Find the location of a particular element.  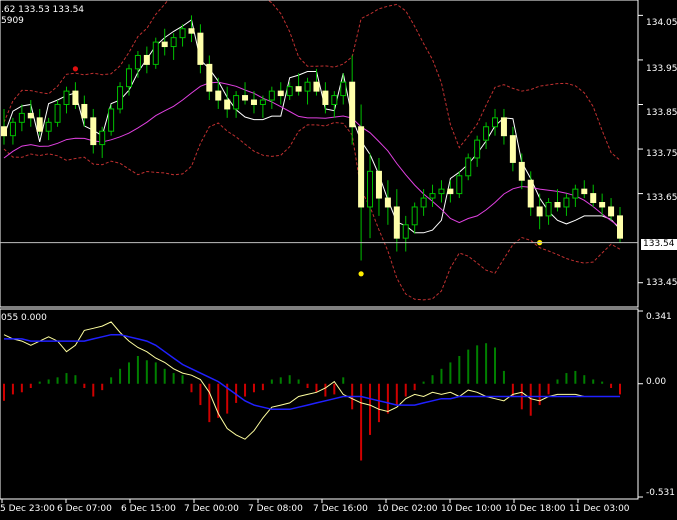

time-label-8: 10 Dec 18:00 is located at coordinates (535, 509).